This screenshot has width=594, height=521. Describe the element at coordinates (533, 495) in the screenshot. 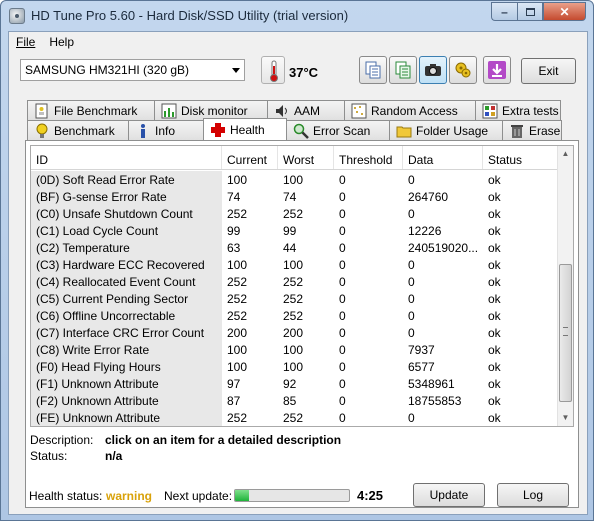

I see `log-button: Log` at that location.